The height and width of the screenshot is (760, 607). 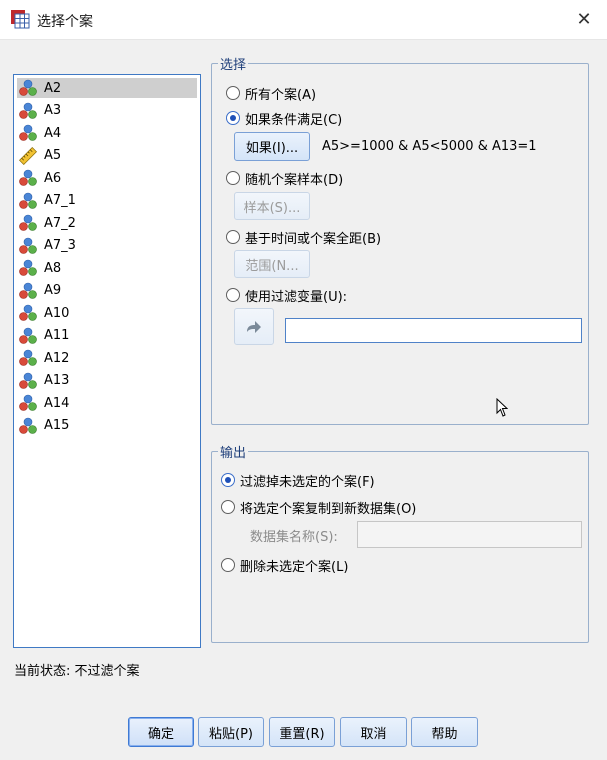 I want to click on move-variable-button, so click(x=254, y=326).